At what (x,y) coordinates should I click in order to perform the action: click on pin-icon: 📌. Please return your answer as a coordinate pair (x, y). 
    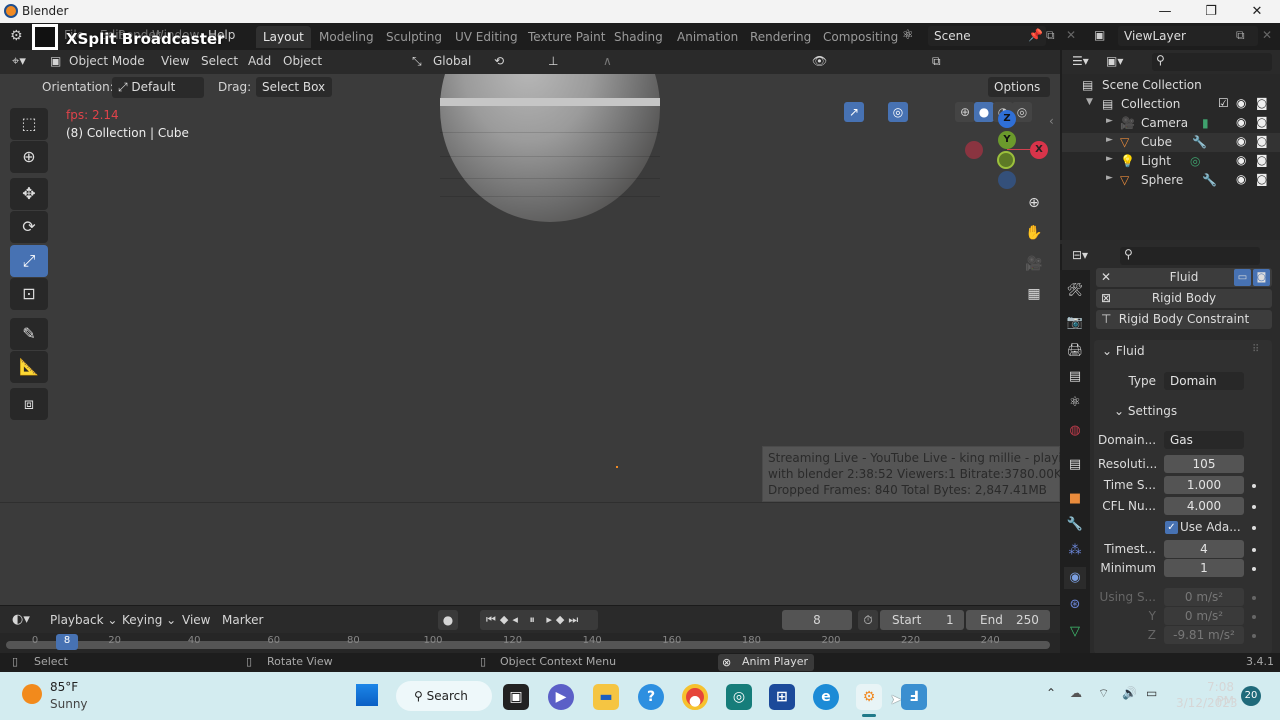
    Looking at the image, I should click on (1035, 35).